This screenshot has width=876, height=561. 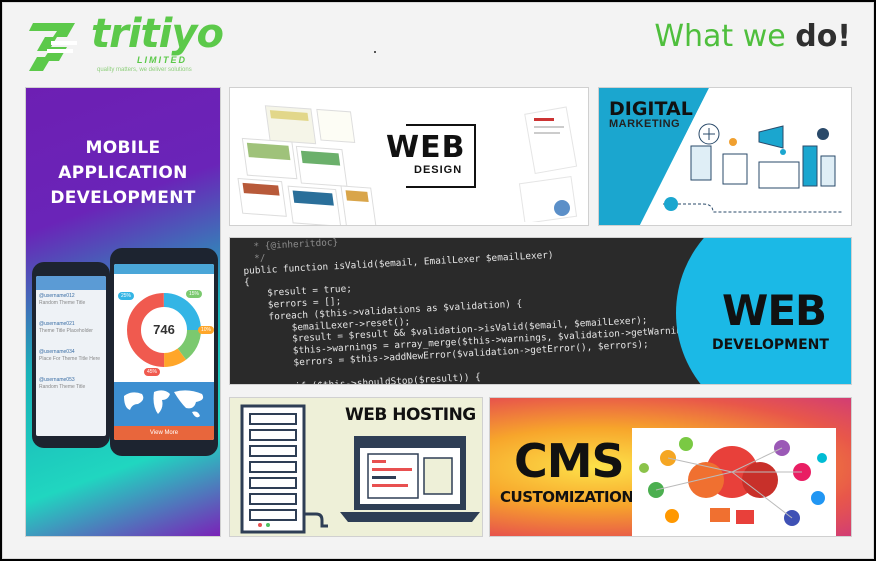 What do you see at coordinates (194, 294) in the screenshot?
I see `badge-15: 15%` at bounding box center [194, 294].